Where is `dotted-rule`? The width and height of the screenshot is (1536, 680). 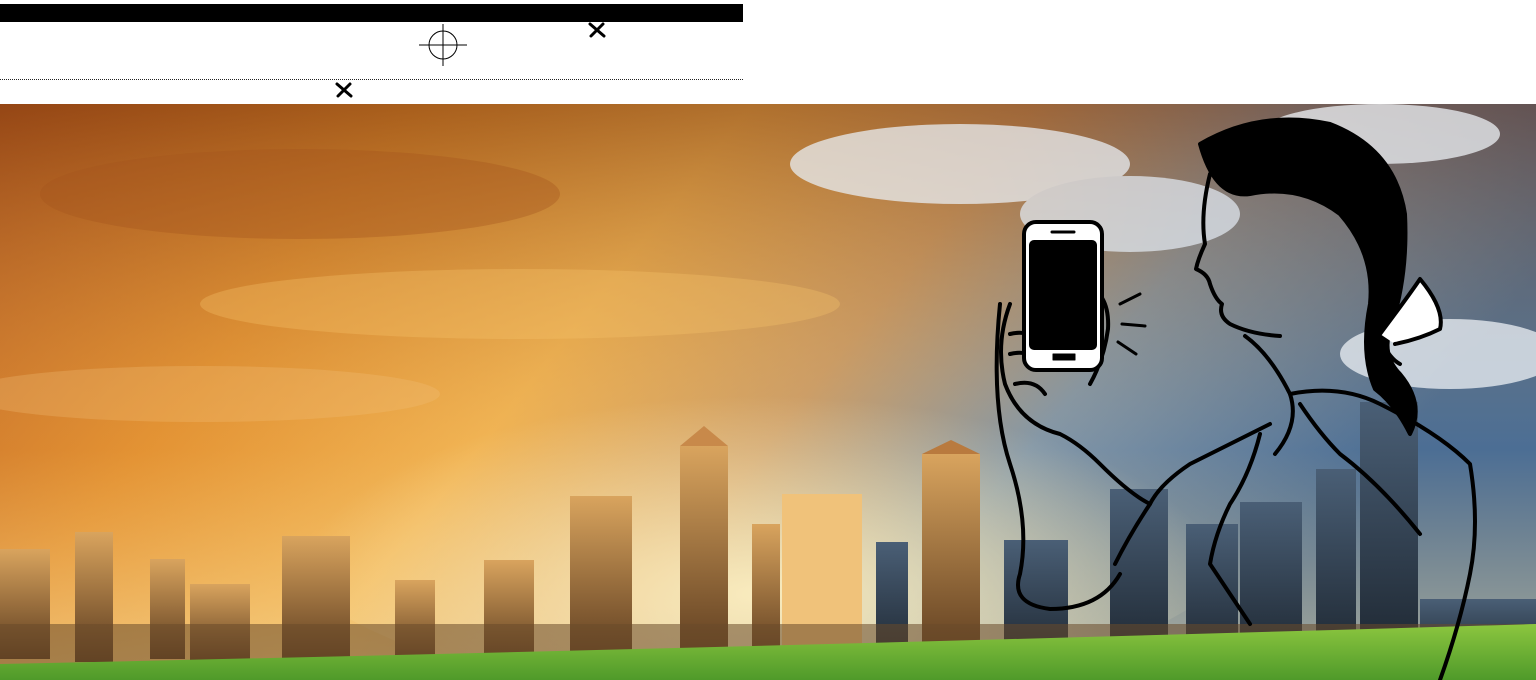
dotted-rule is located at coordinates (371, 79).